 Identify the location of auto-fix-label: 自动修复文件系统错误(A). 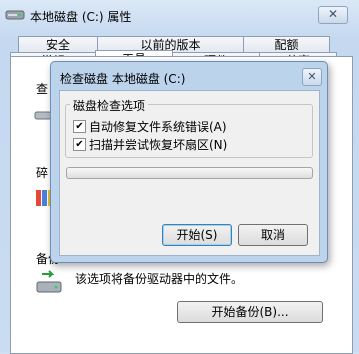
(158, 126).